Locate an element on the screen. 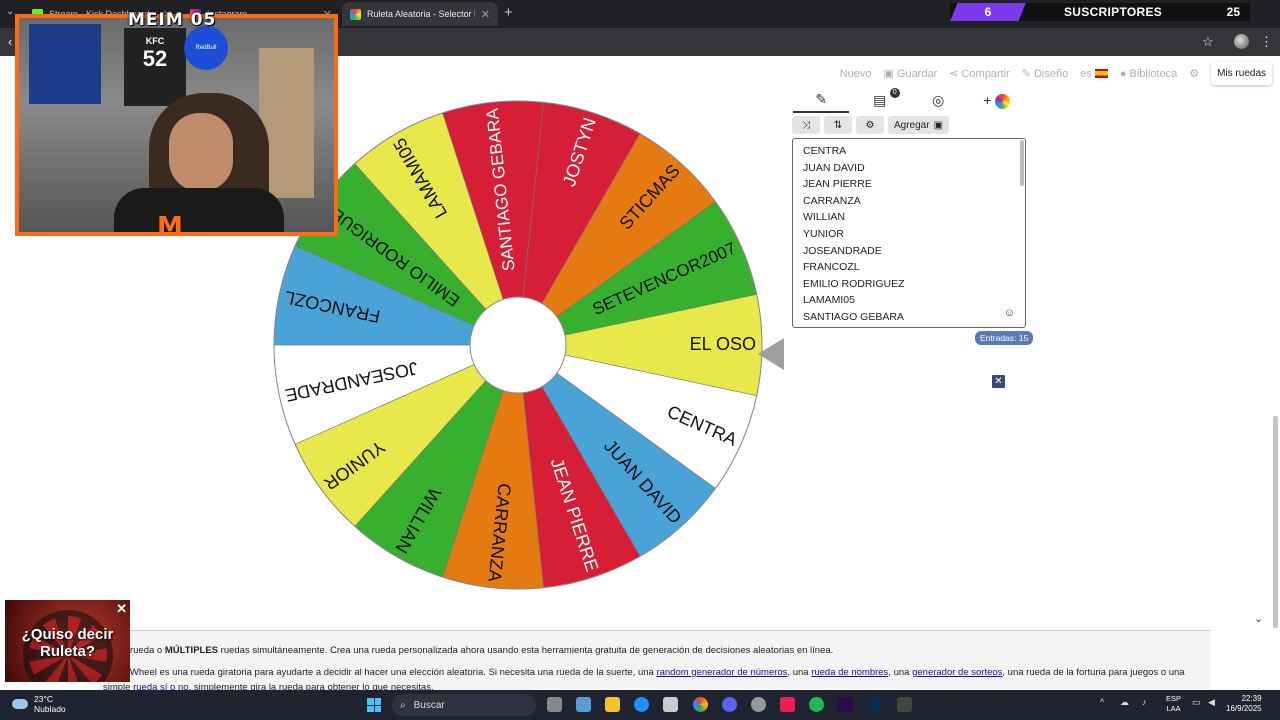  entry-item: FRANCOZL is located at coordinates (909, 267).